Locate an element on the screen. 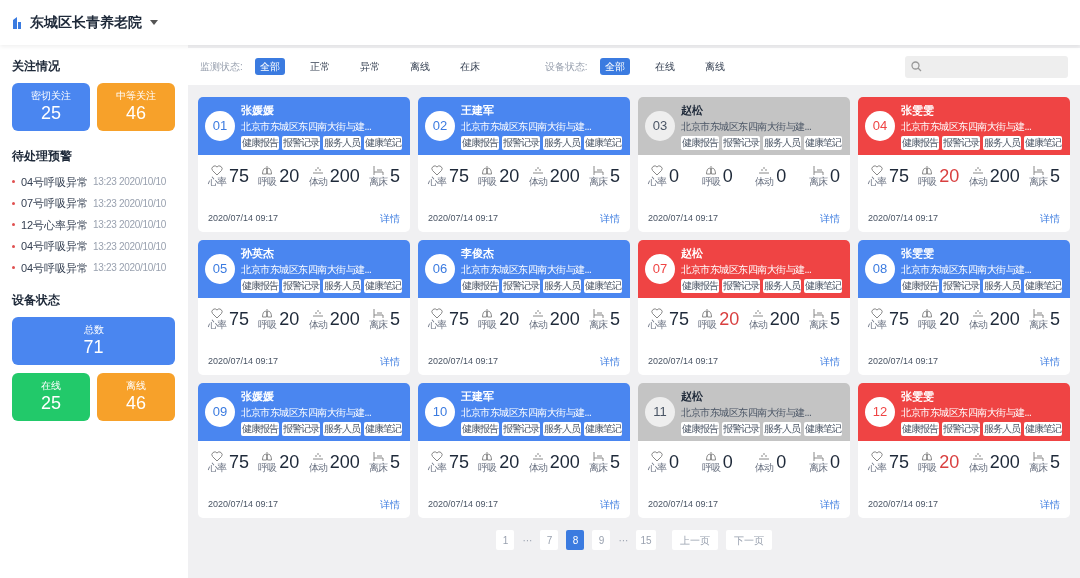 The width and height of the screenshot is (1080, 578). page-button: 8 is located at coordinates (575, 540).